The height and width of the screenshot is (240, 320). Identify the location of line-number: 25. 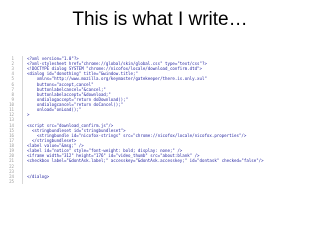
(11, 181).